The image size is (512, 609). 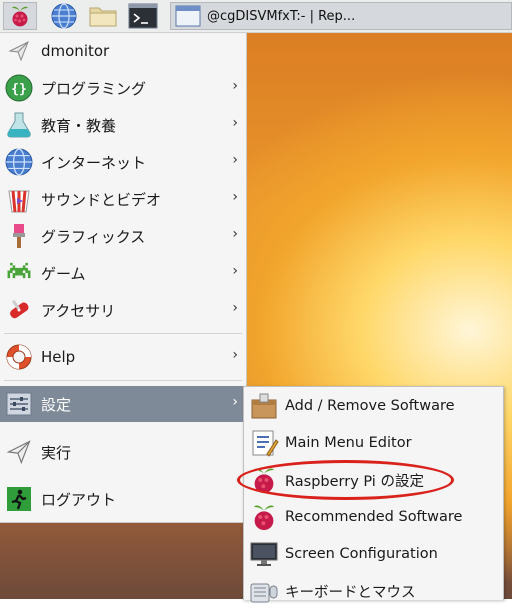 I want to click on file-manager-launcher, so click(x=103, y=16).